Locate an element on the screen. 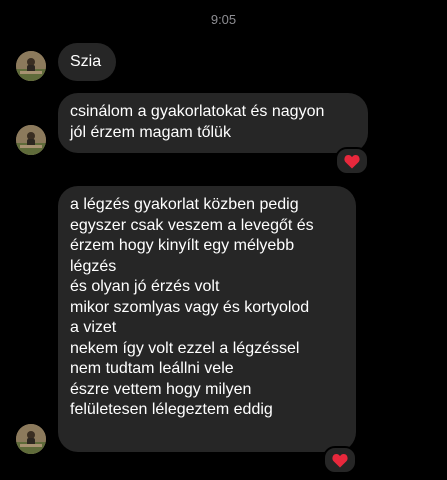 This screenshot has width=447, height=480. message-text-line: mikor szomlyas vagy és kortyolod is located at coordinates (190, 307).